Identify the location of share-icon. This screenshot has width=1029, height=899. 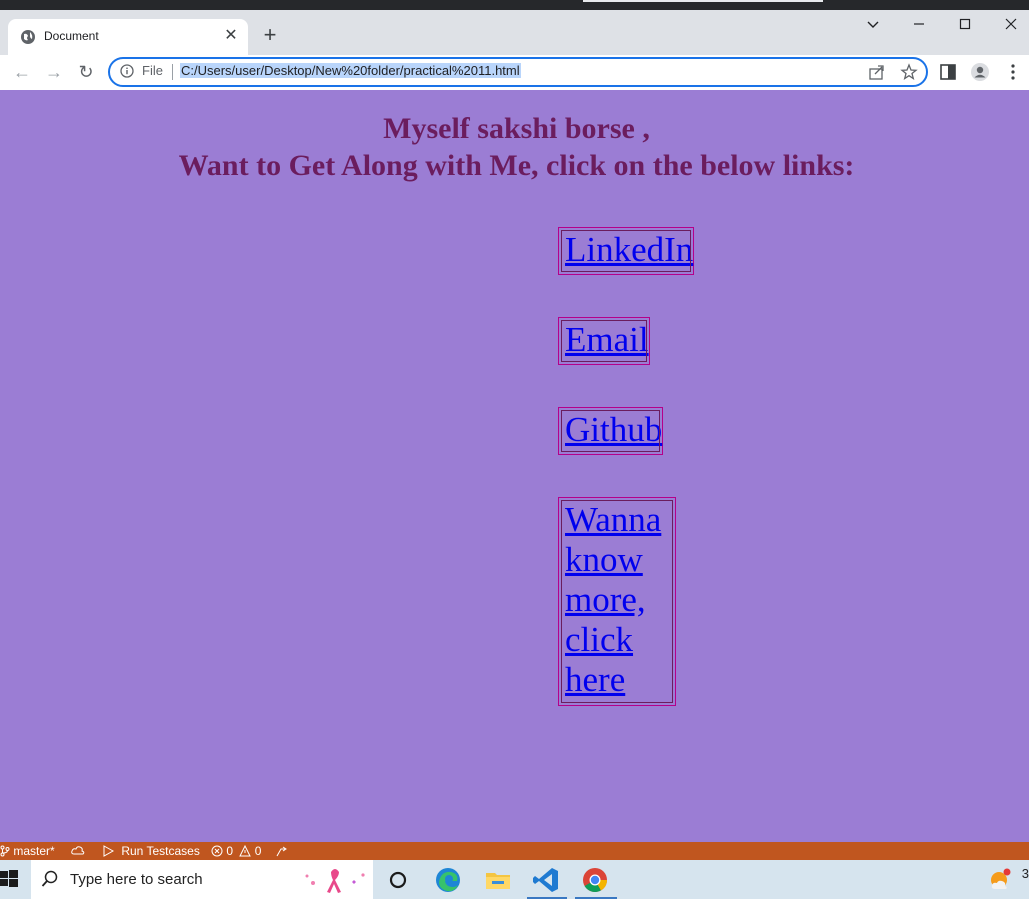
(877, 72).